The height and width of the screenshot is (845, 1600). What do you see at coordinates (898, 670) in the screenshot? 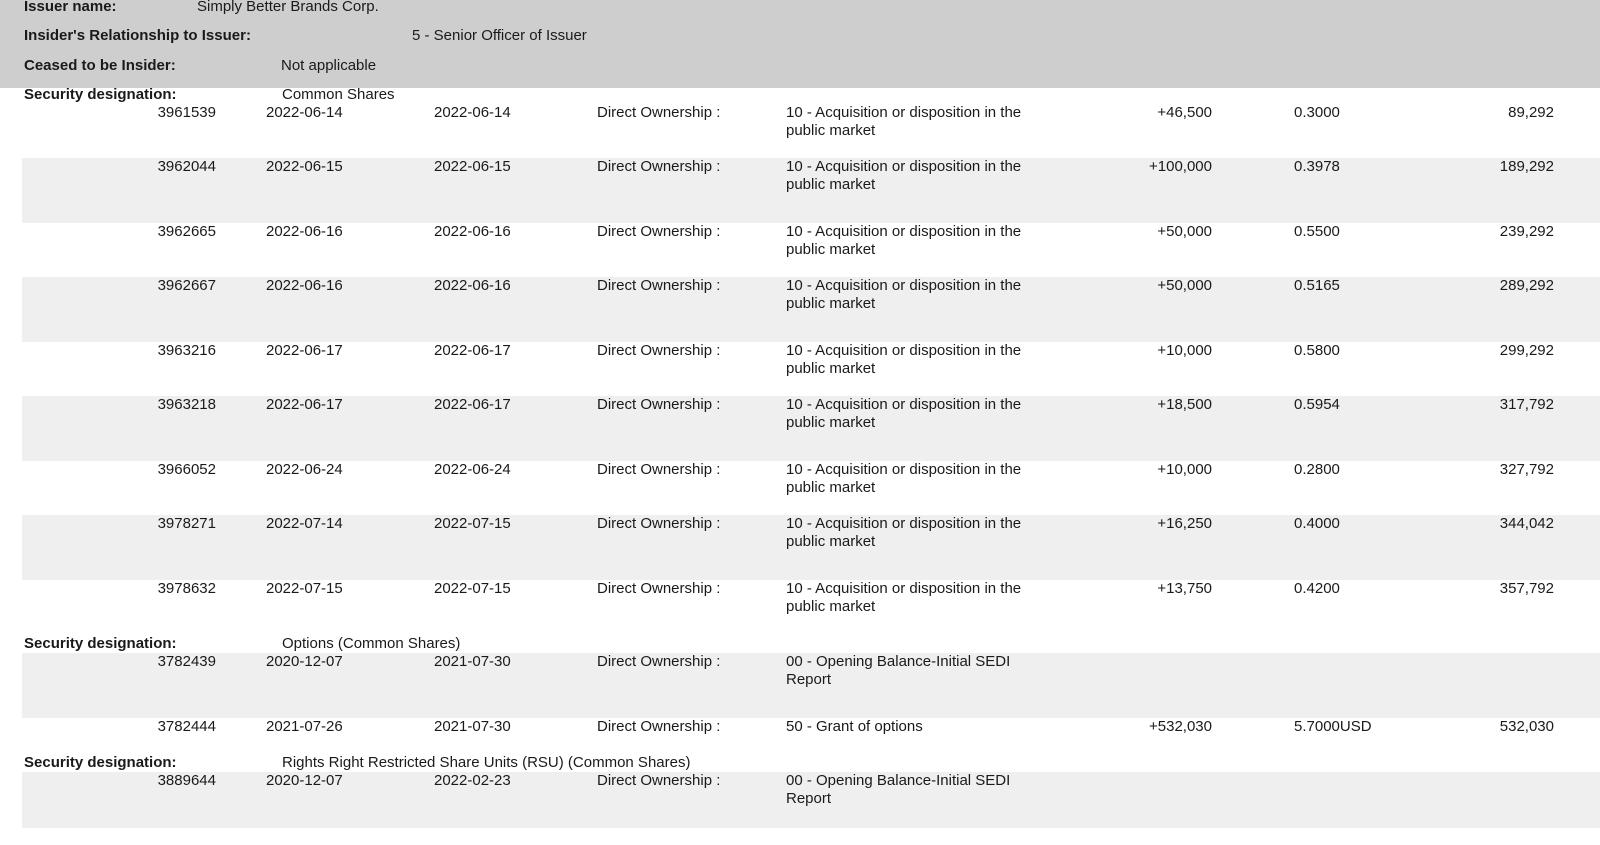
I see `transaction-nature: 00 - Opening Balance-Initial SEDI Report` at bounding box center [898, 670].